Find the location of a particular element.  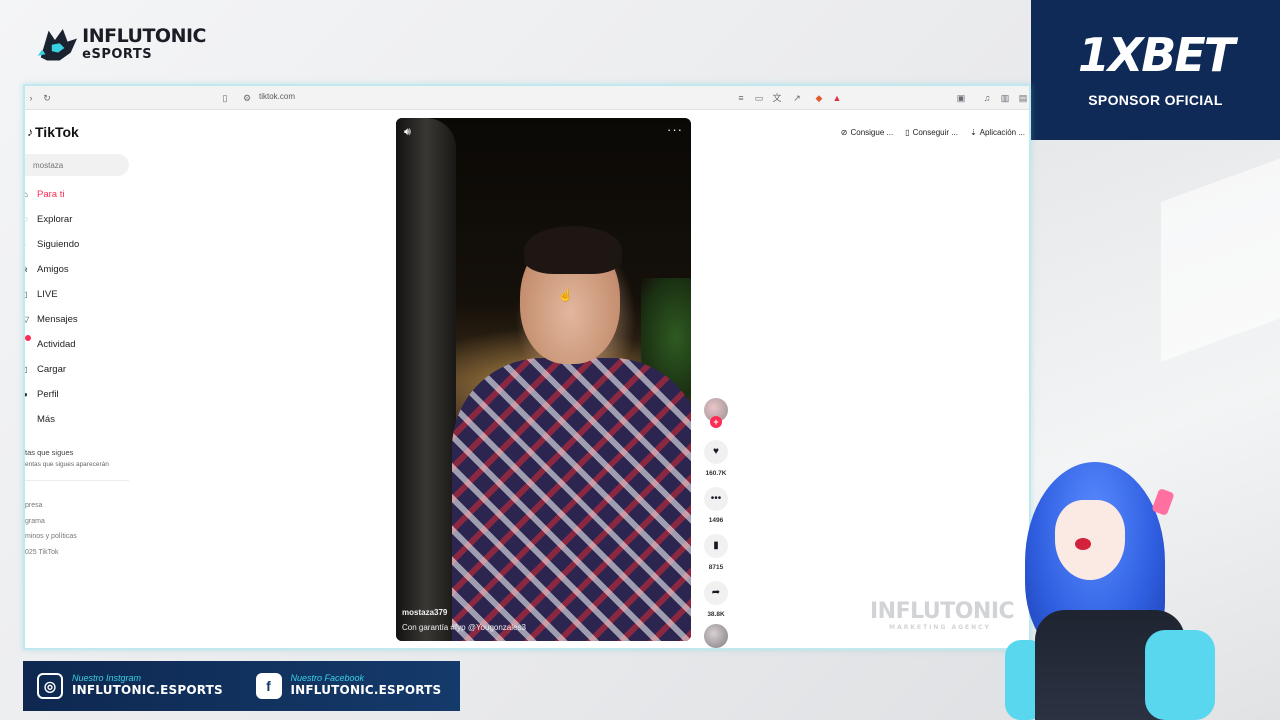

profile-icon: ● is located at coordinates (25, 394).